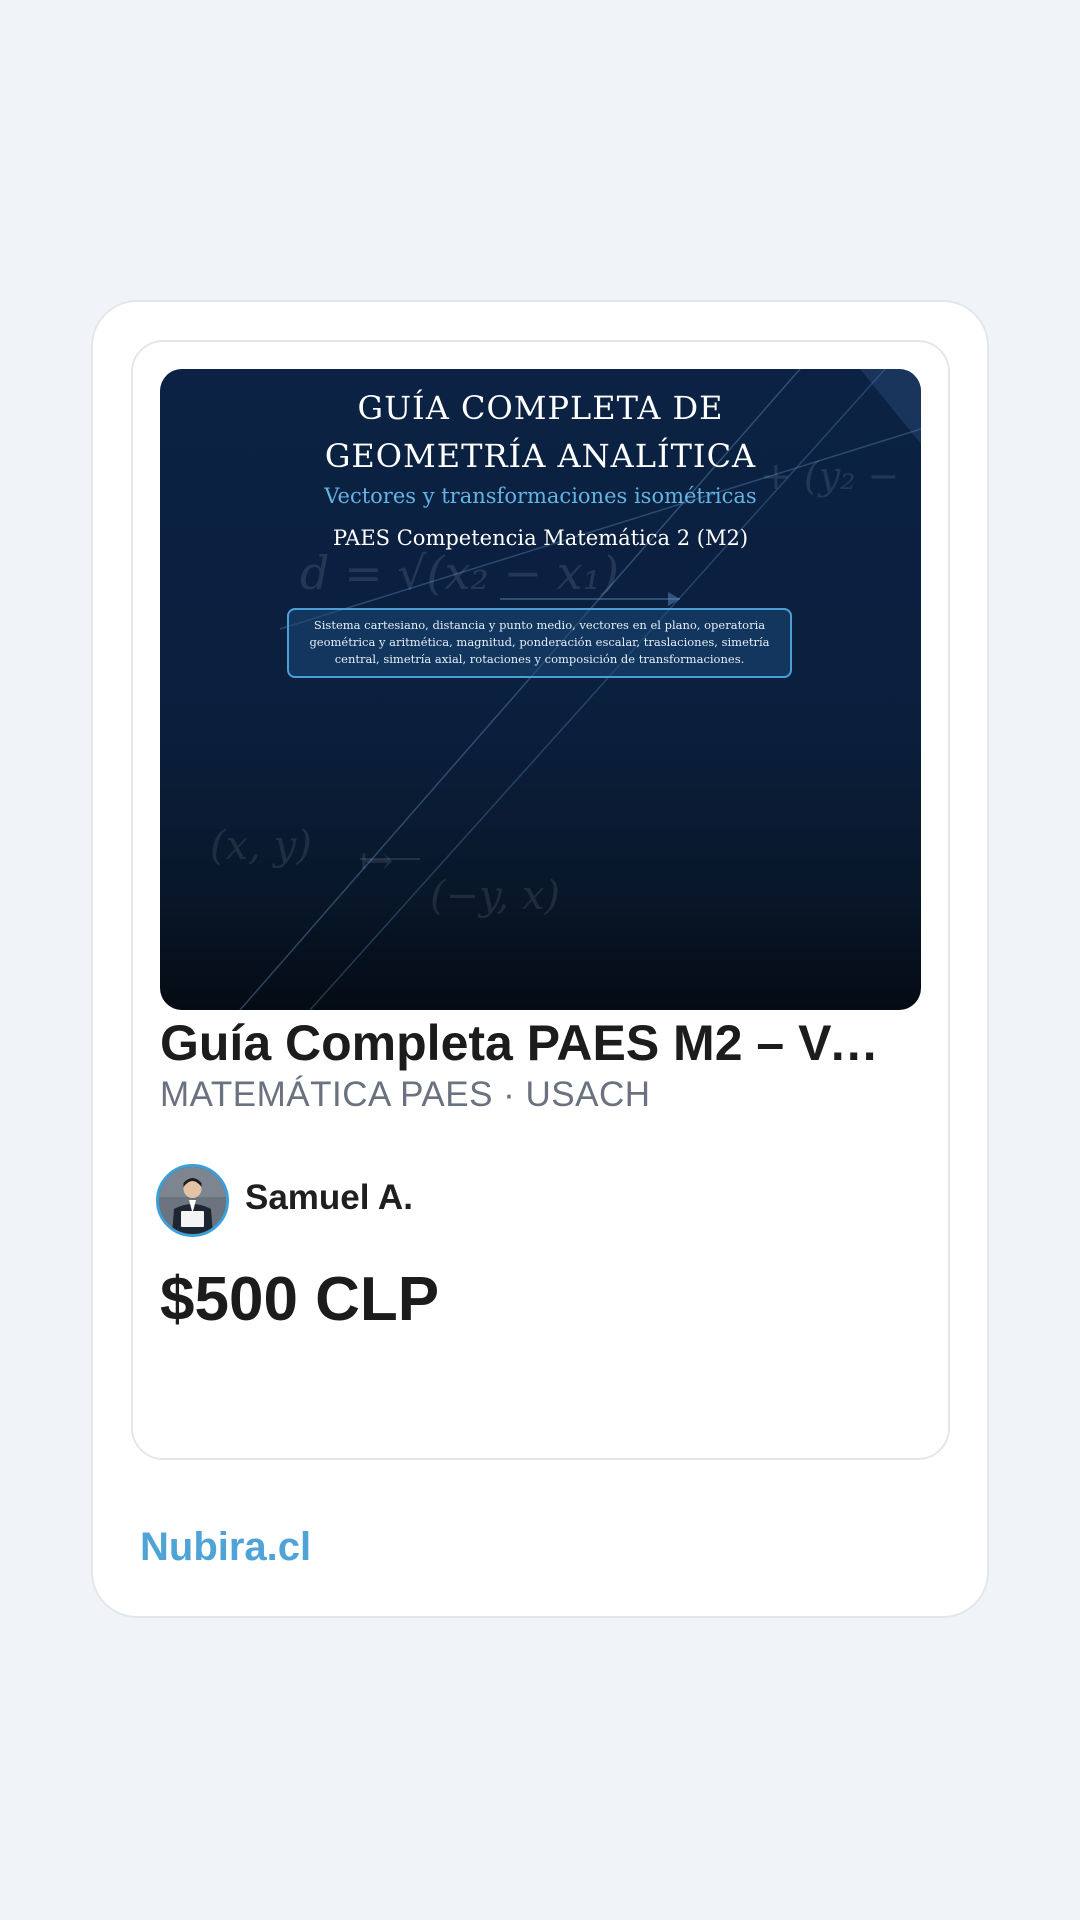 This screenshot has height=1920, width=1080. I want to click on author-avatar, so click(192, 1200).